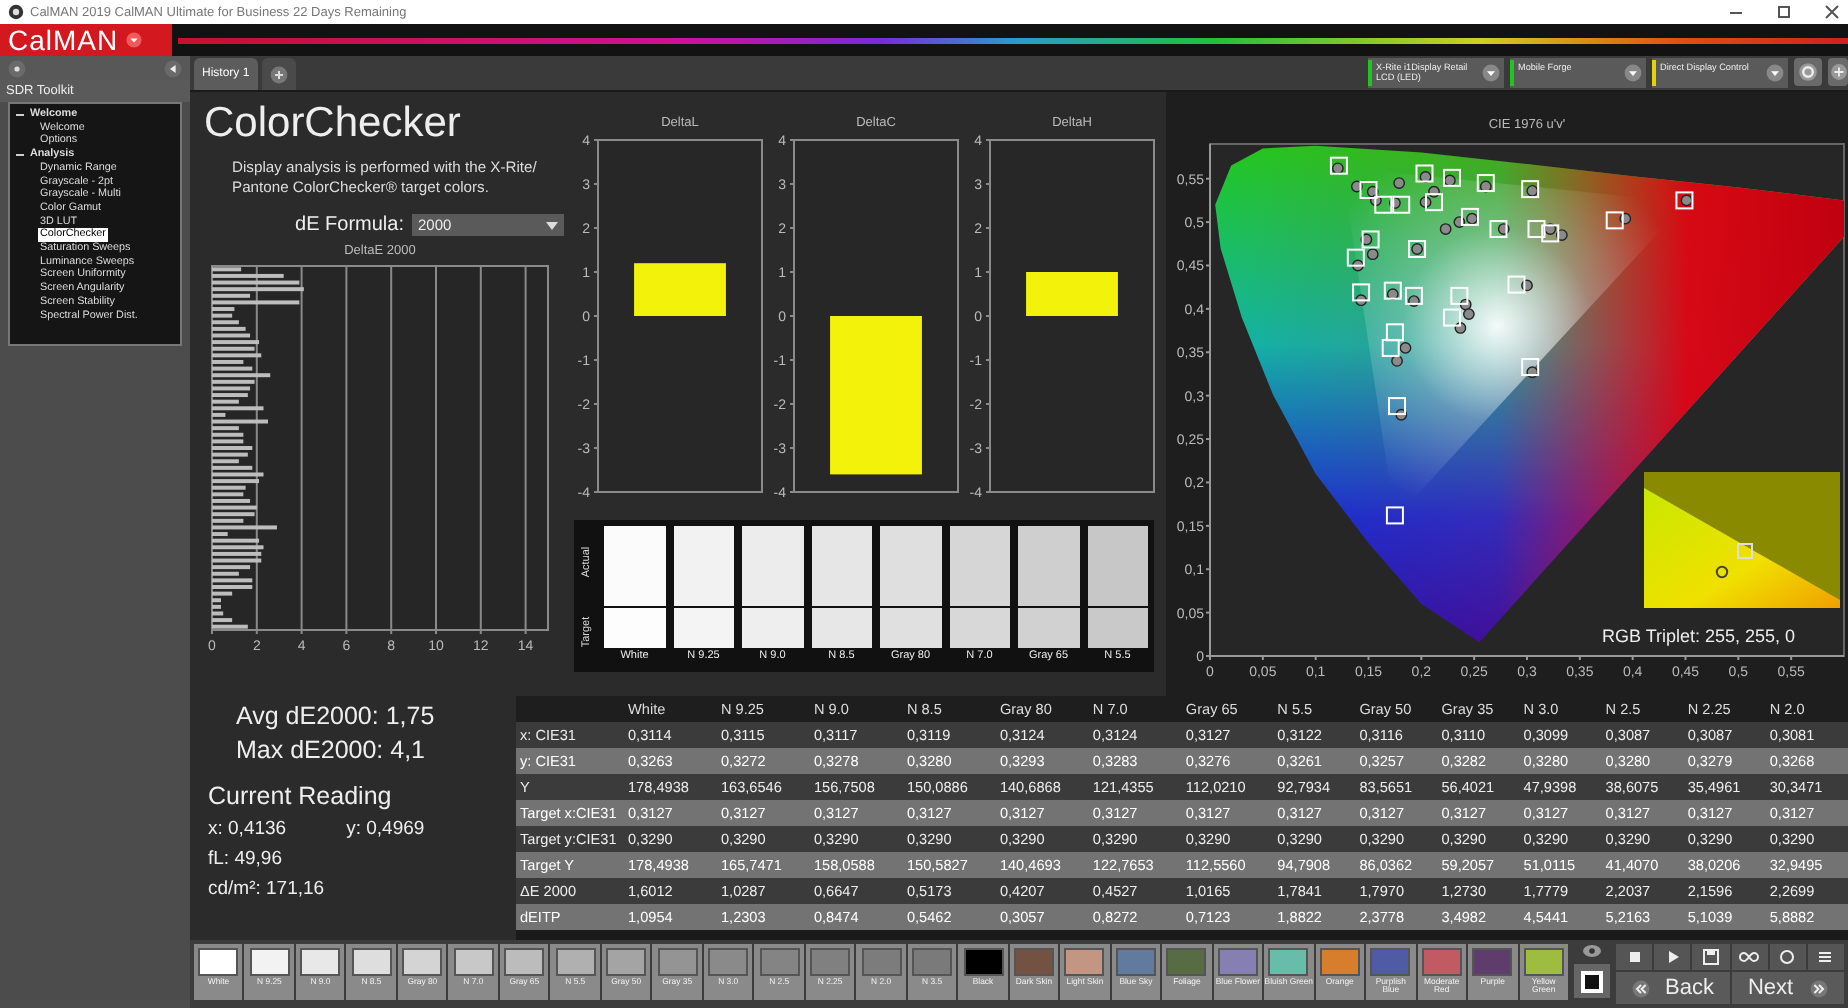 Image resolution: width=1848 pixels, height=1008 pixels. Describe the element at coordinates (86, 40) in the screenshot. I see `app-menu-button: CalMAN` at that location.